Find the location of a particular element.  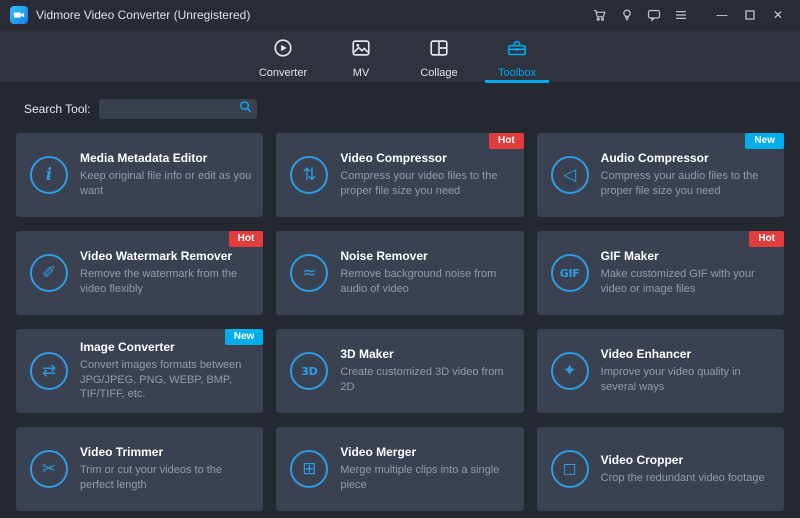

maximize-button is located at coordinates (750, 15).